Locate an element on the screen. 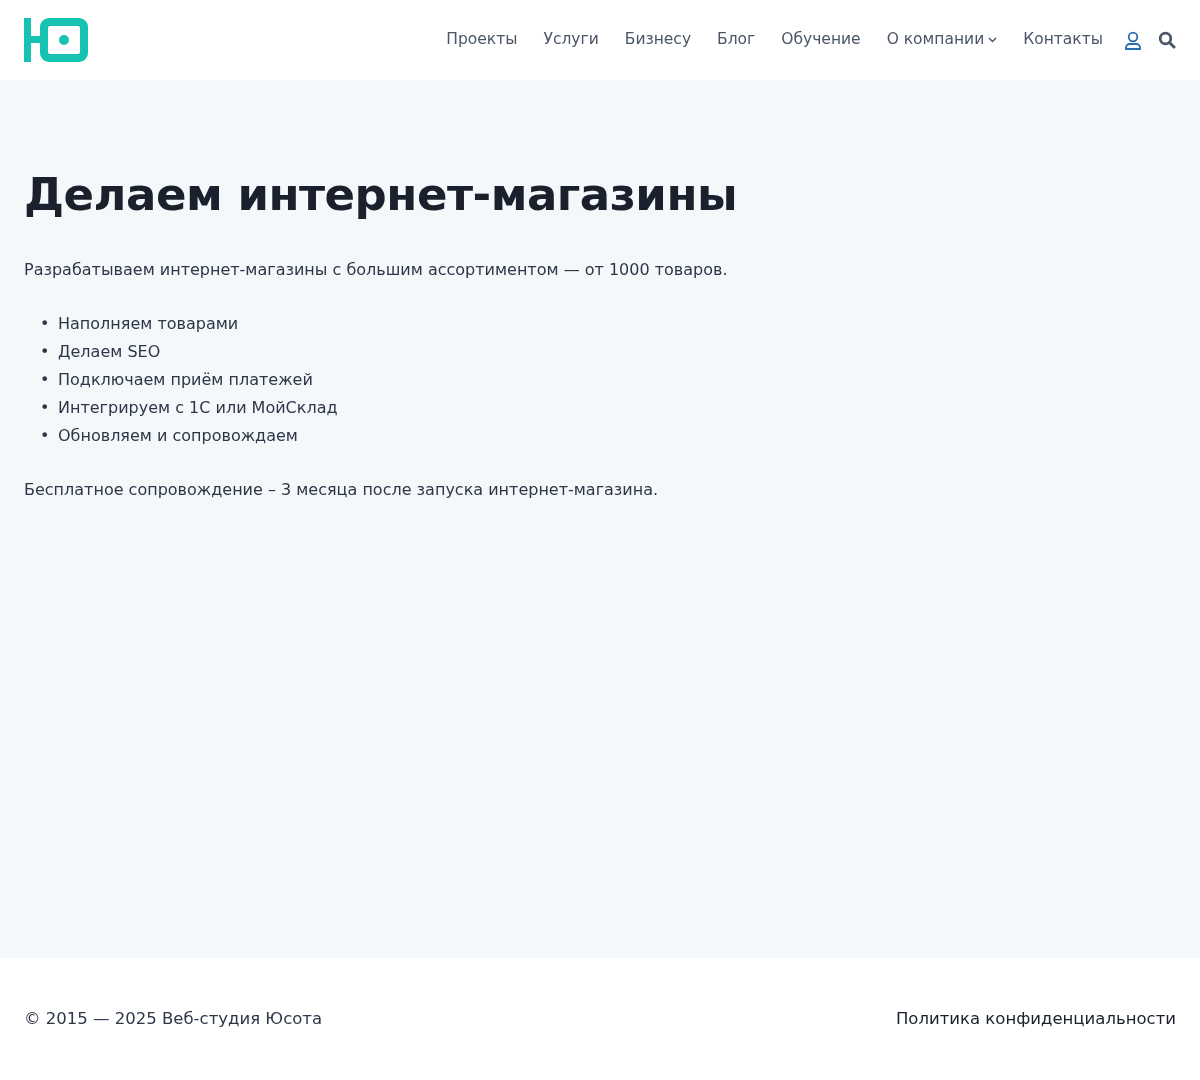 The height and width of the screenshot is (1080, 1200). note-text: Бесплатное сопровождение – 3 месяца после запуска интернет-магазина. is located at coordinates (342, 490).